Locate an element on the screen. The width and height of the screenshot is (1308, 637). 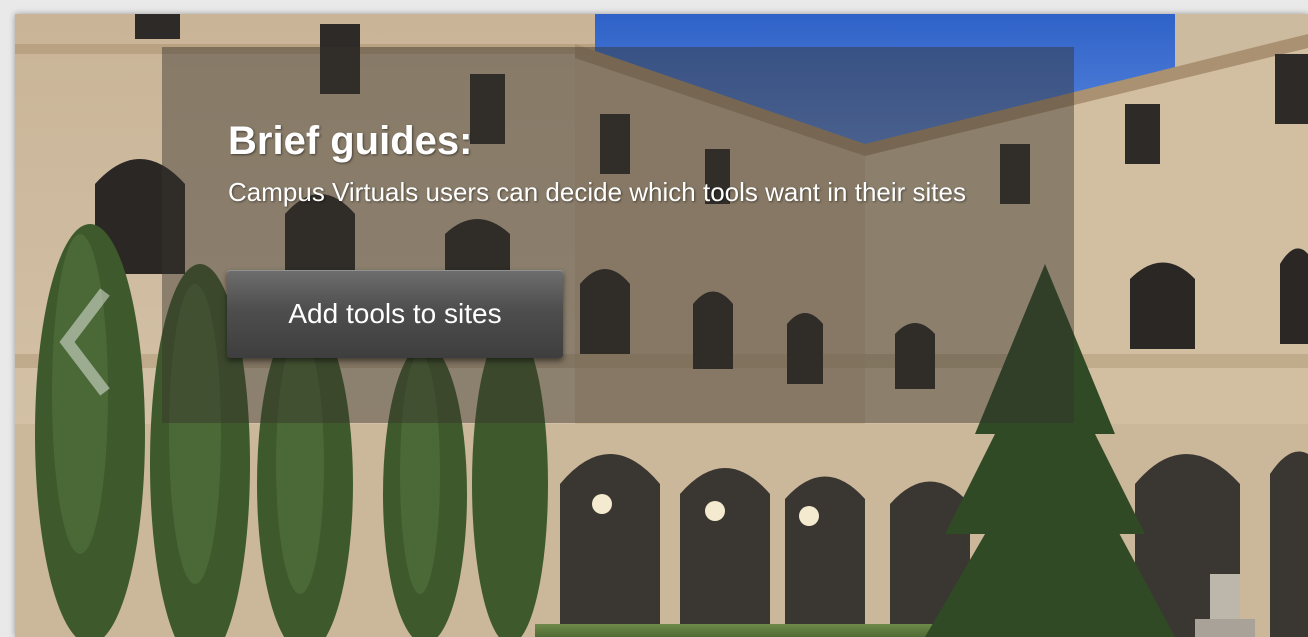
add-tools-button: Add tools to sites is located at coordinates (395, 314).